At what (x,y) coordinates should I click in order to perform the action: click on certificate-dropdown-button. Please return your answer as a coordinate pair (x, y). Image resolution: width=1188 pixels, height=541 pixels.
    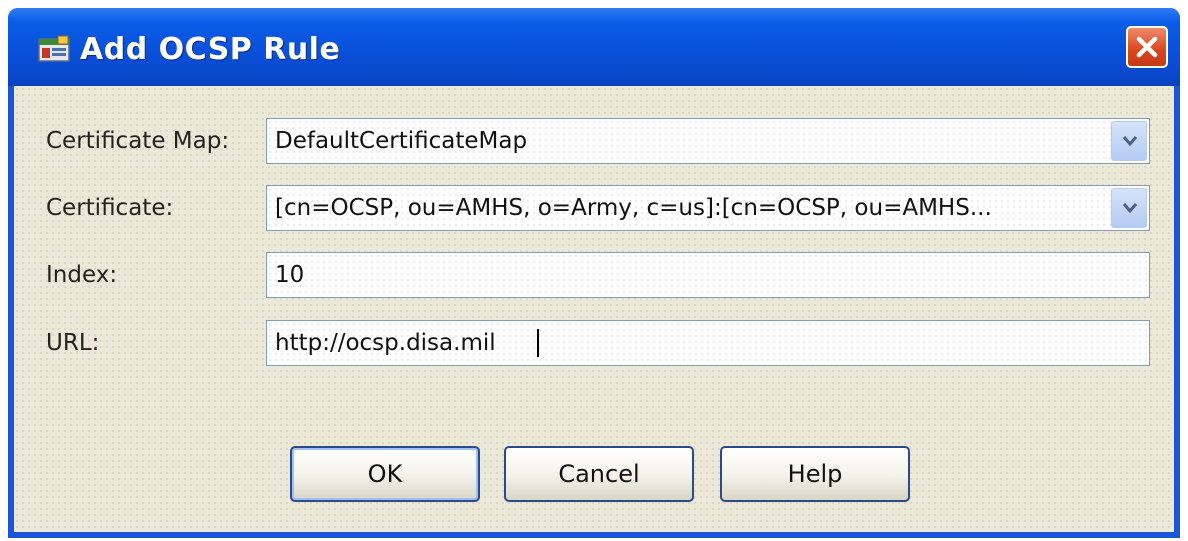
    Looking at the image, I should click on (1129, 208).